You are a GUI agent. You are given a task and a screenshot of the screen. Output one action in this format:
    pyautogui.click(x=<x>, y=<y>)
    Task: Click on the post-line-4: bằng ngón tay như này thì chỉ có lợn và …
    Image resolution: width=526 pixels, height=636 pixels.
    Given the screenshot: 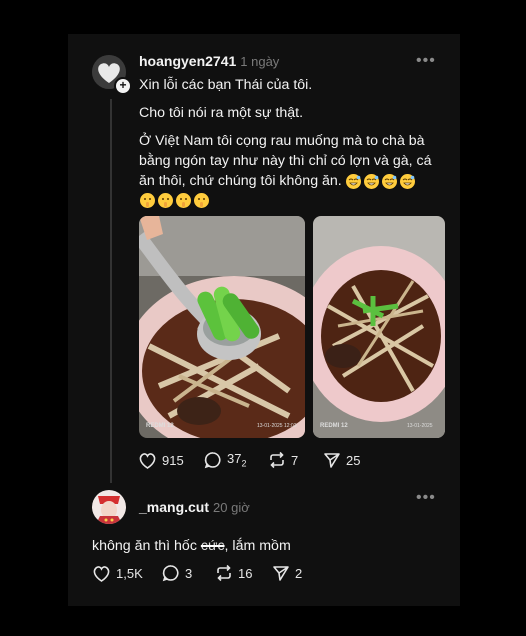 What is the action you would take?
    pyautogui.click(x=285, y=161)
    